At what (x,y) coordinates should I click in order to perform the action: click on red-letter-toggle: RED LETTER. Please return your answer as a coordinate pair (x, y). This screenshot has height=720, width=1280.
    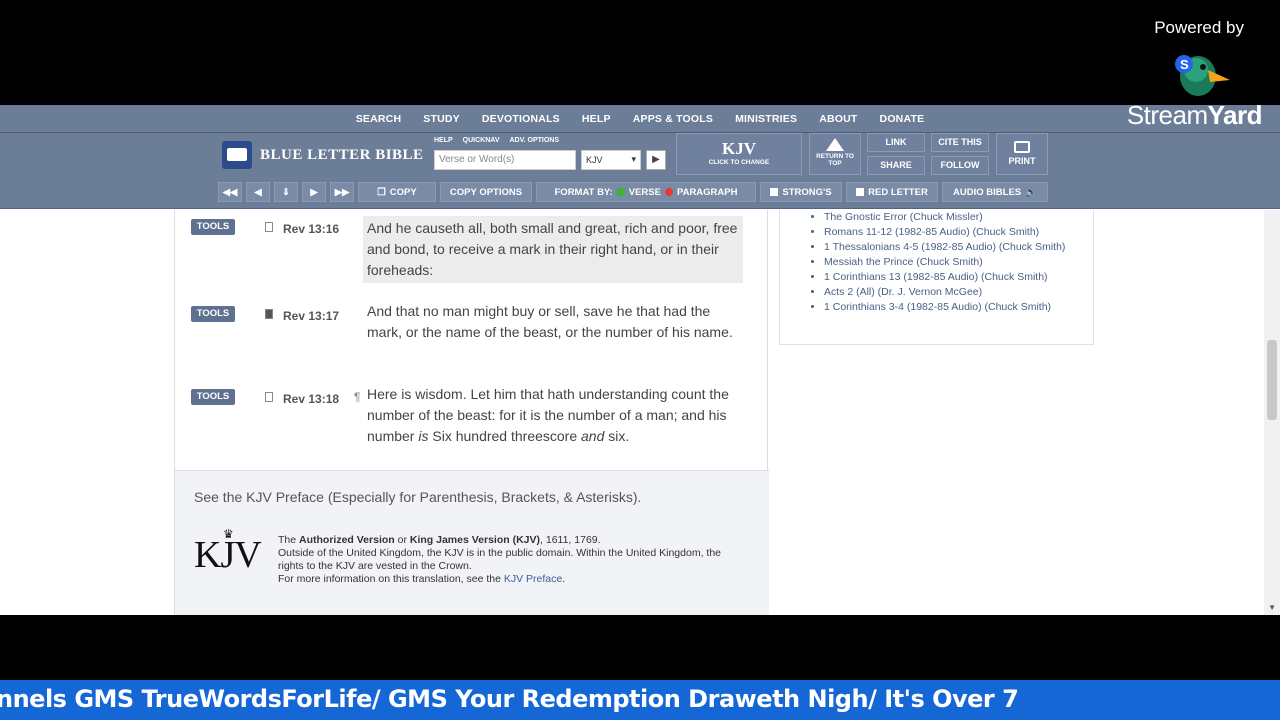
    Looking at the image, I should click on (892, 192).